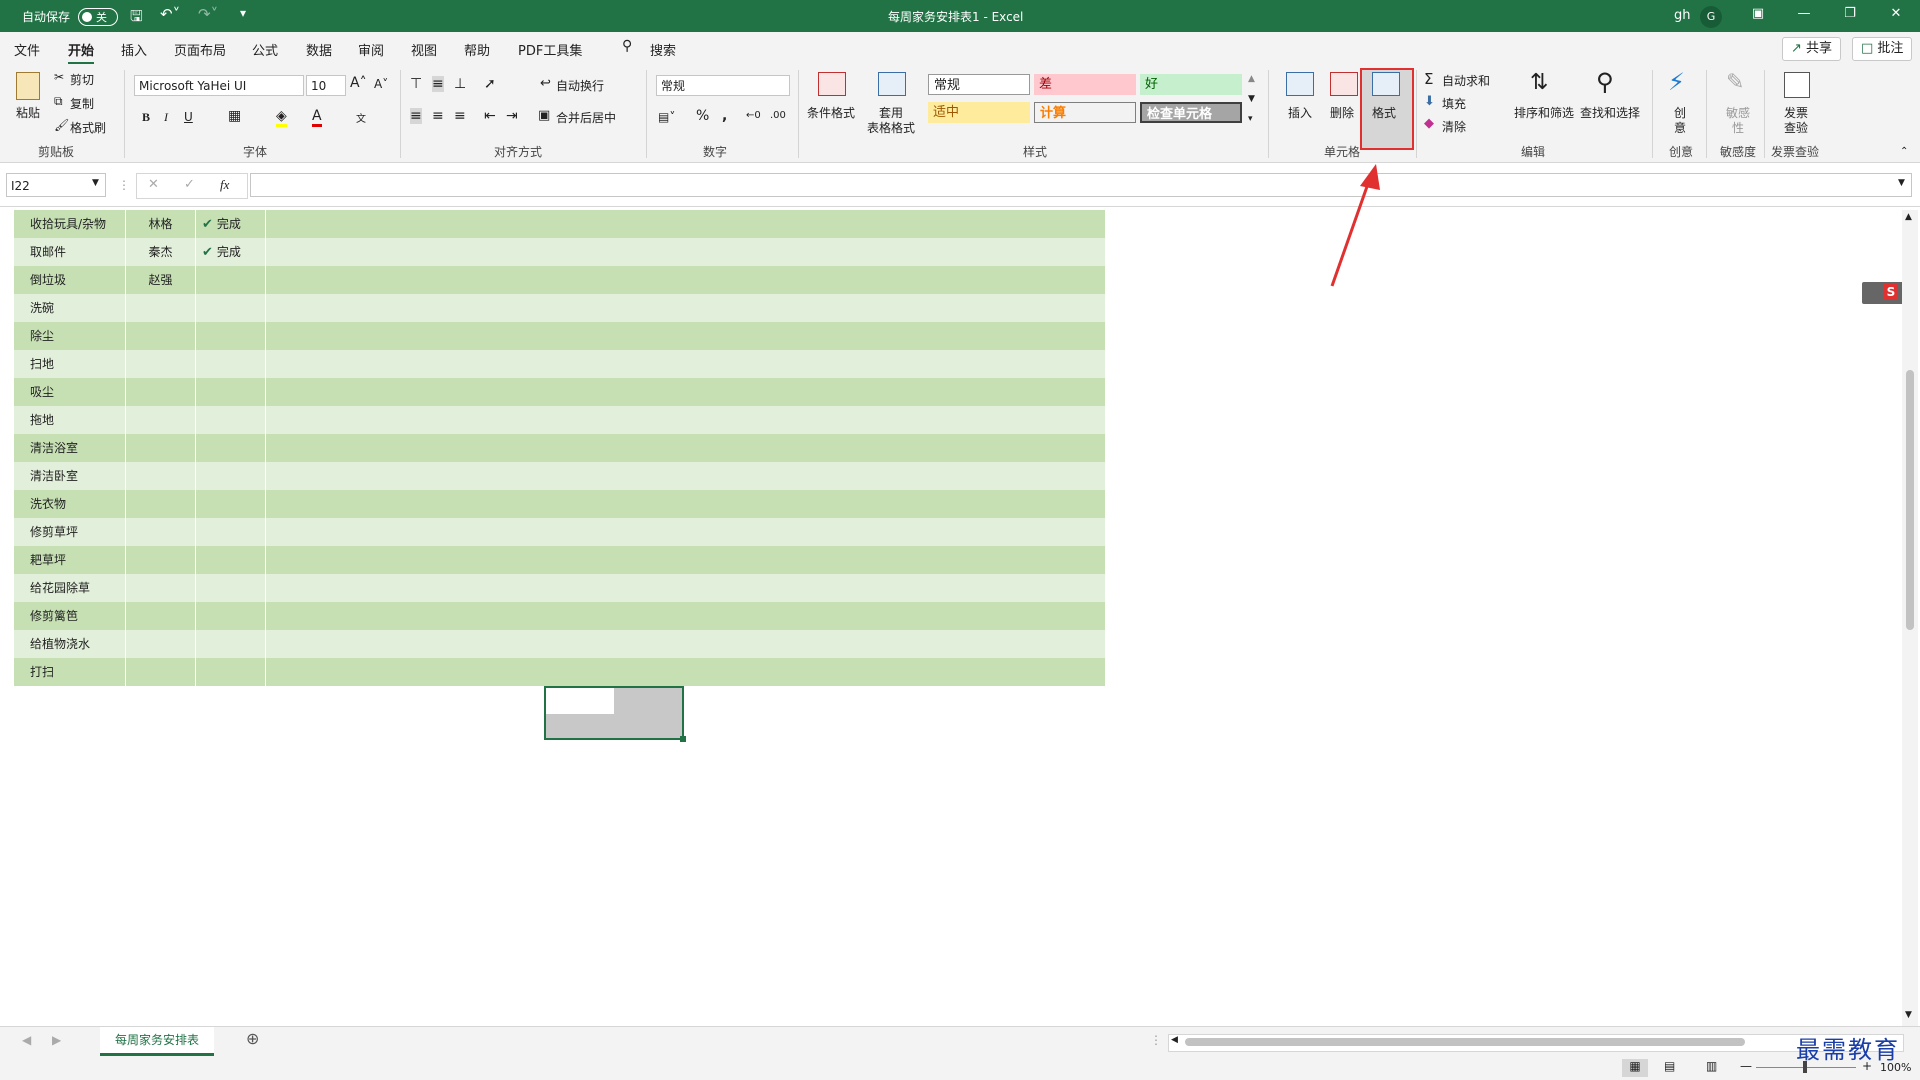  I want to click on style-neutral: 适中, so click(979, 112).